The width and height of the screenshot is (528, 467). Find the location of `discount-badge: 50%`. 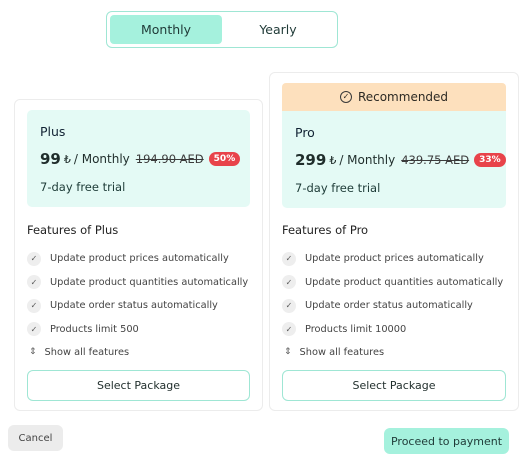

discount-badge: 50% is located at coordinates (224, 159).